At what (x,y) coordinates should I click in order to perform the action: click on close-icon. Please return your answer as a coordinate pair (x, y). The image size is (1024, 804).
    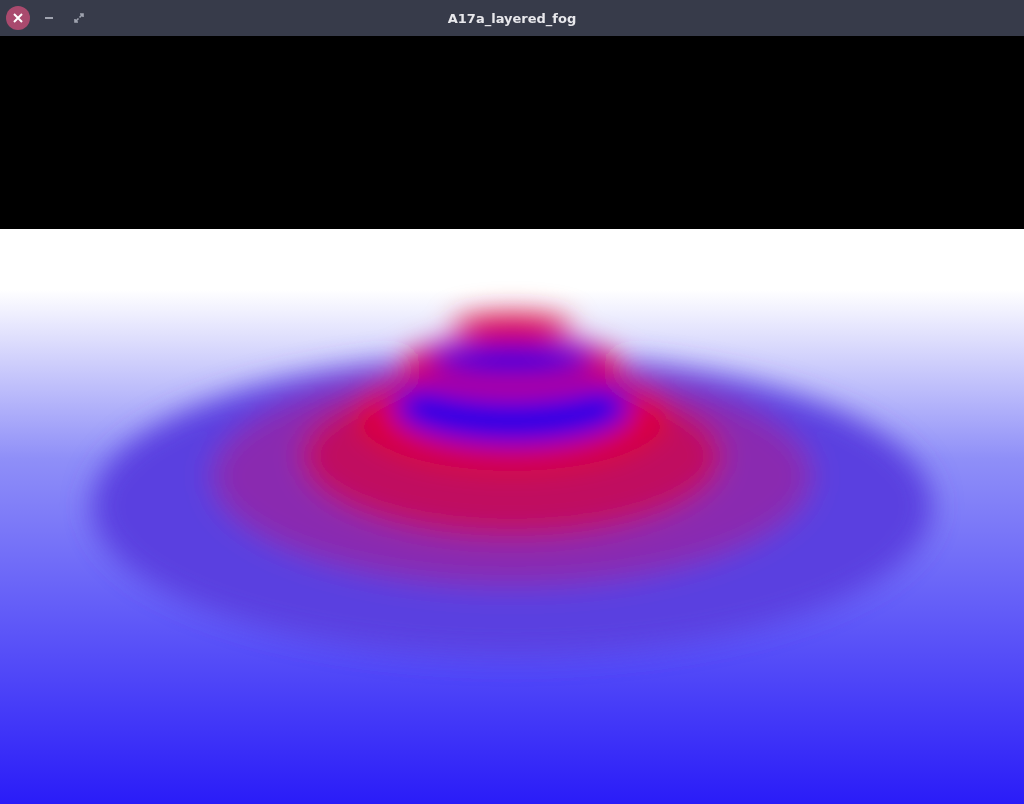
    Looking at the image, I should click on (18, 18).